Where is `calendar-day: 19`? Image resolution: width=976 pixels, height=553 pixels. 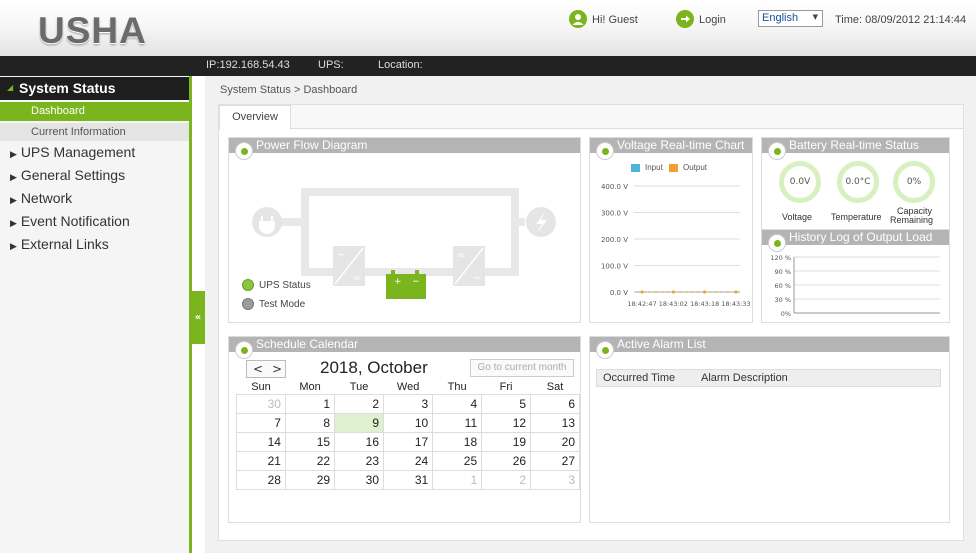
calendar-day: 19 is located at coordinates (506, 442).